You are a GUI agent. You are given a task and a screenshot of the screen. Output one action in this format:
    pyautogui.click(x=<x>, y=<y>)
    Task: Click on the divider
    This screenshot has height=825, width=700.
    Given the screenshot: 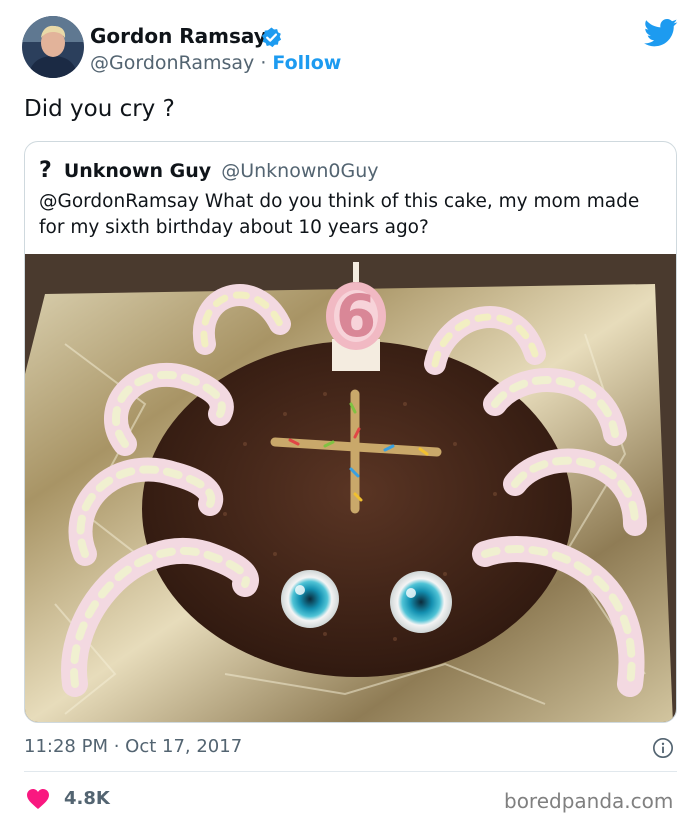 What is the action you would take?
    pyautogui.click(x=350, y=771)
    